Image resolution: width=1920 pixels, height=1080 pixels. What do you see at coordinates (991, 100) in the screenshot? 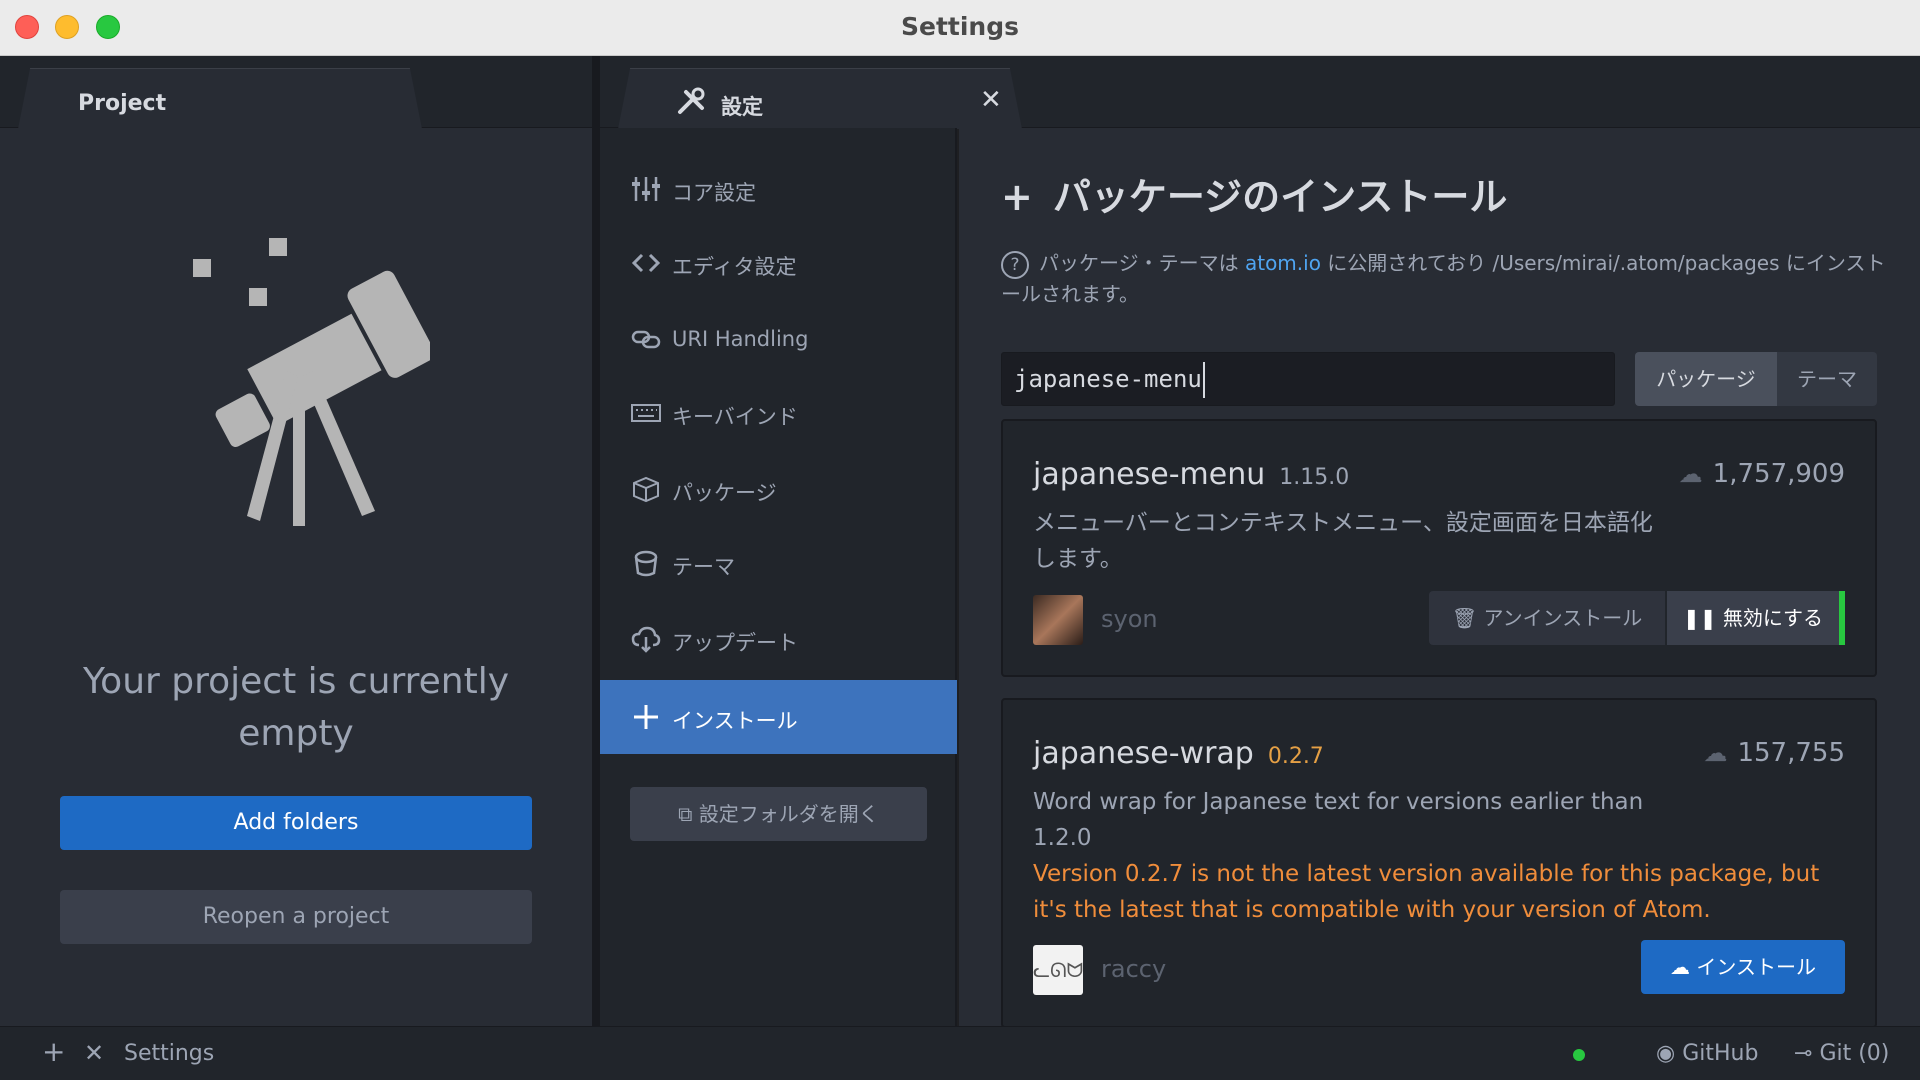
I see `close-tab-icon: ✕` at bounding box center [991, 100].